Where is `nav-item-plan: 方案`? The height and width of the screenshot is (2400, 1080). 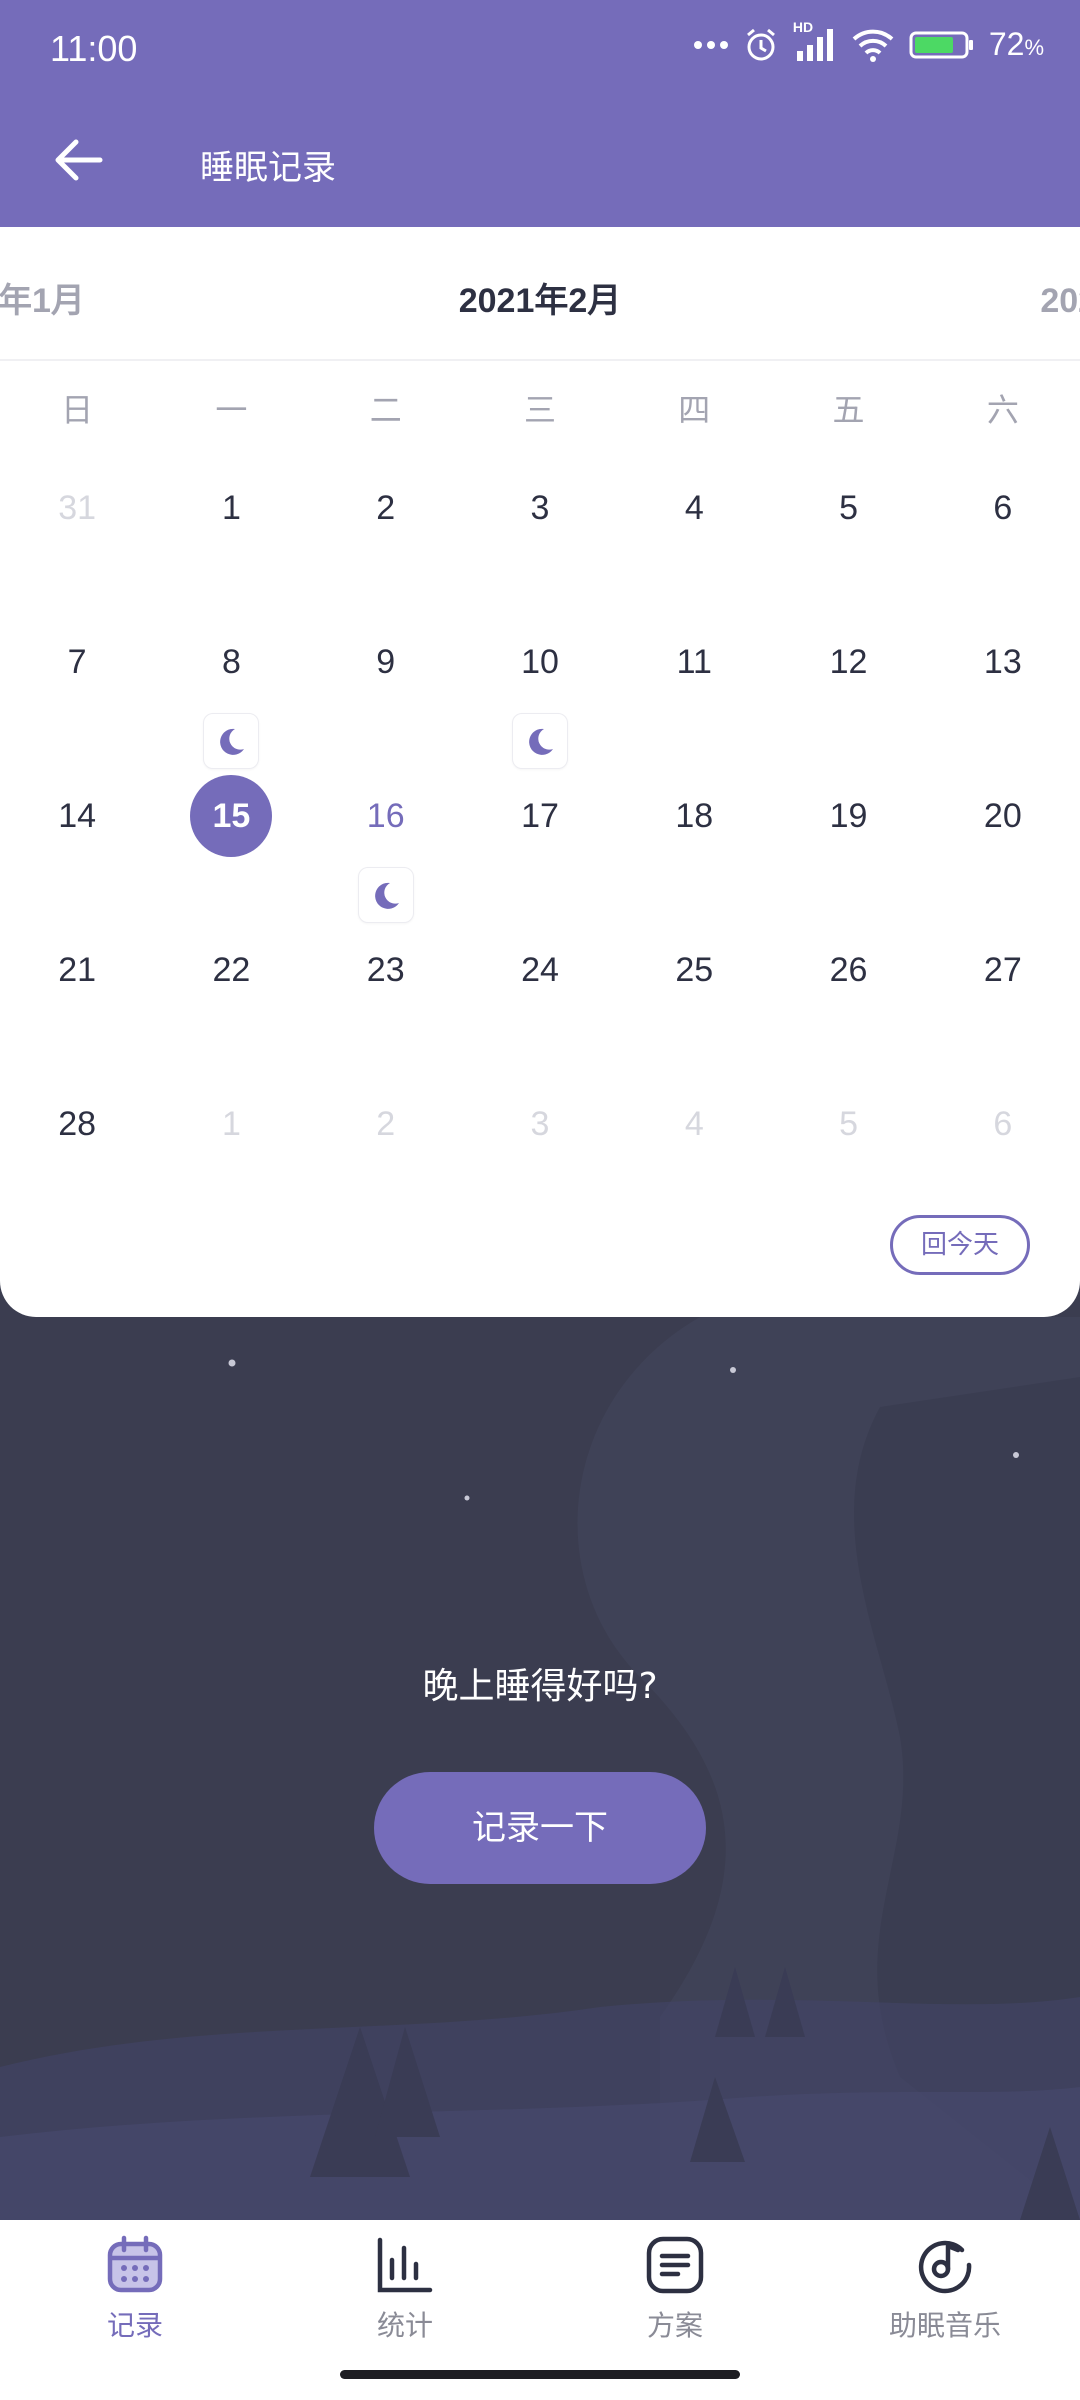
nav-item-plan: 方案 is located at coordinates (675, 2282).